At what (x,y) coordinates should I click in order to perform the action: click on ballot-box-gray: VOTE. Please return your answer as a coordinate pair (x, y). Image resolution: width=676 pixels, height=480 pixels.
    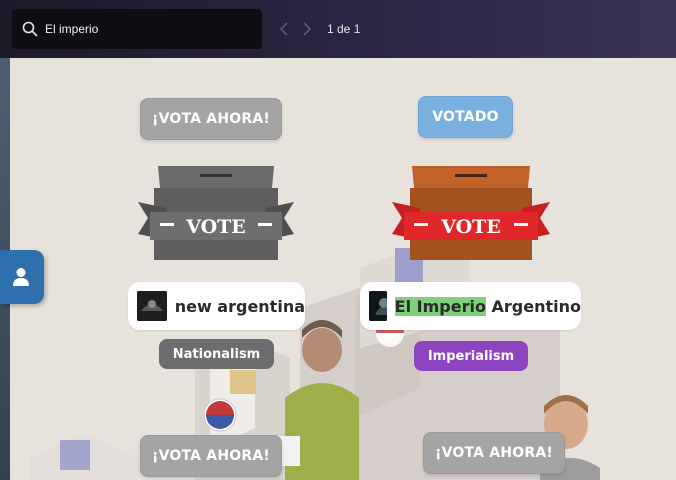
    Looking at the image, I should click on (216, 213).